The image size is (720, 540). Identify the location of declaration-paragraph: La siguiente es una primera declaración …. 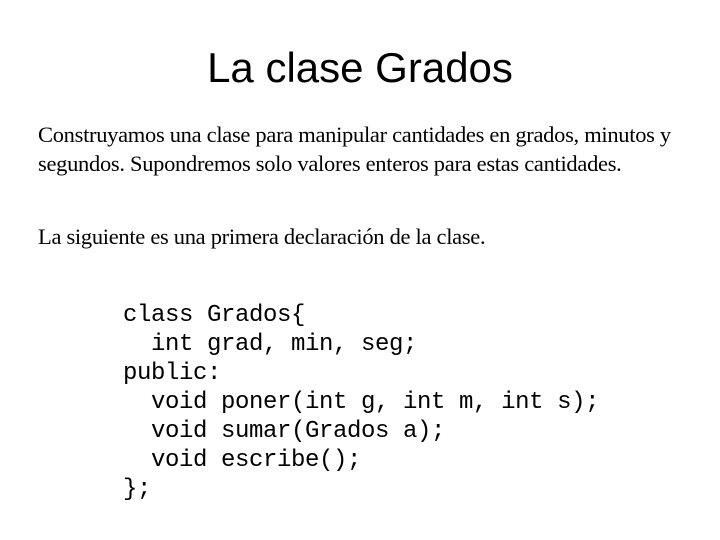
(262, 236).